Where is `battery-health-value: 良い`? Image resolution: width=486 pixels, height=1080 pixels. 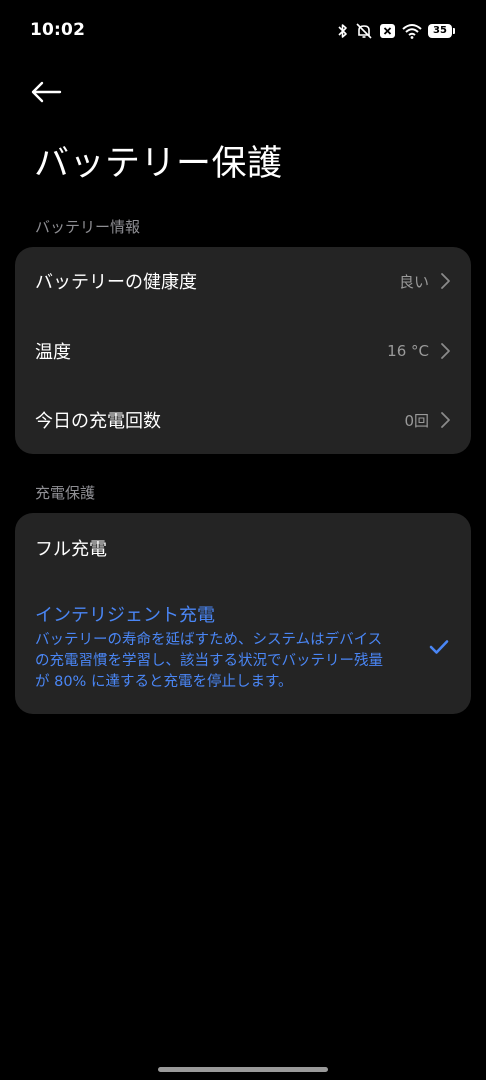
battery-health-value: 良い is located at coordinates (413, 281).